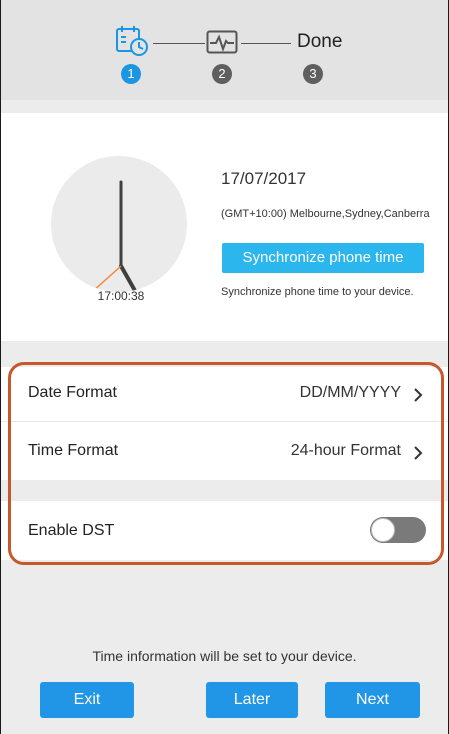 The width and height of the screenshot is (449, 734). What do you see at coordinates (383, 530) in the screenshot?
I see `dst-toggle-knob` at bounding box center [383, 530].